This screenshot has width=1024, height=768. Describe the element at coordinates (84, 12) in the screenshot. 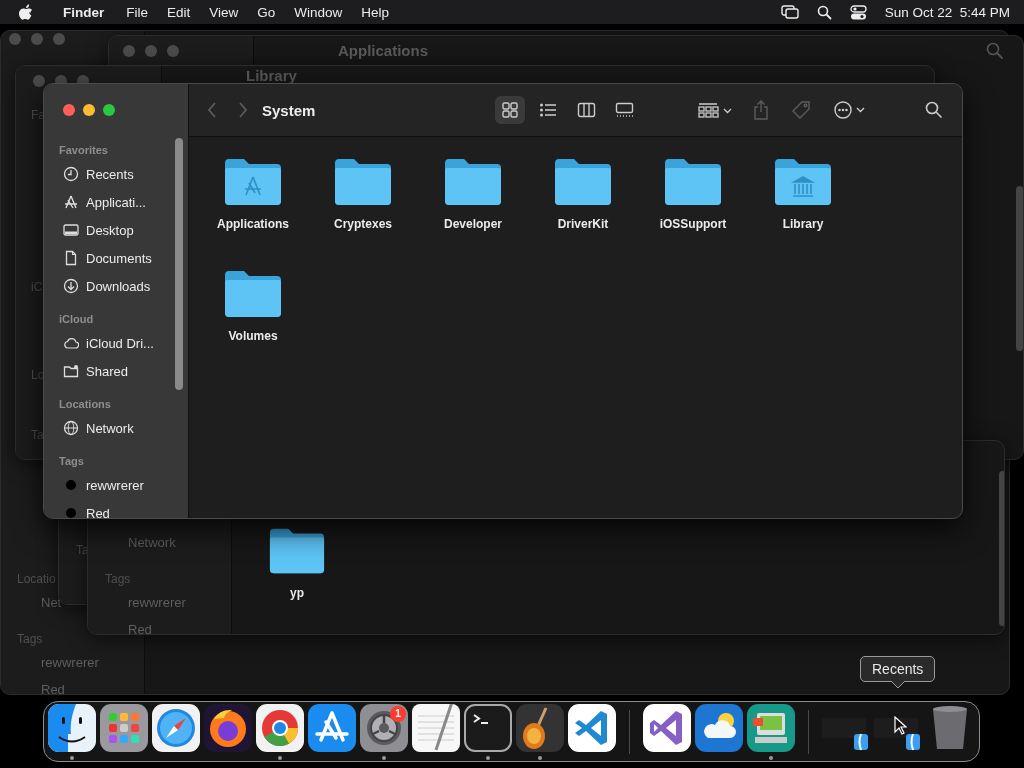

I see `app-menu: Finder` at that location.